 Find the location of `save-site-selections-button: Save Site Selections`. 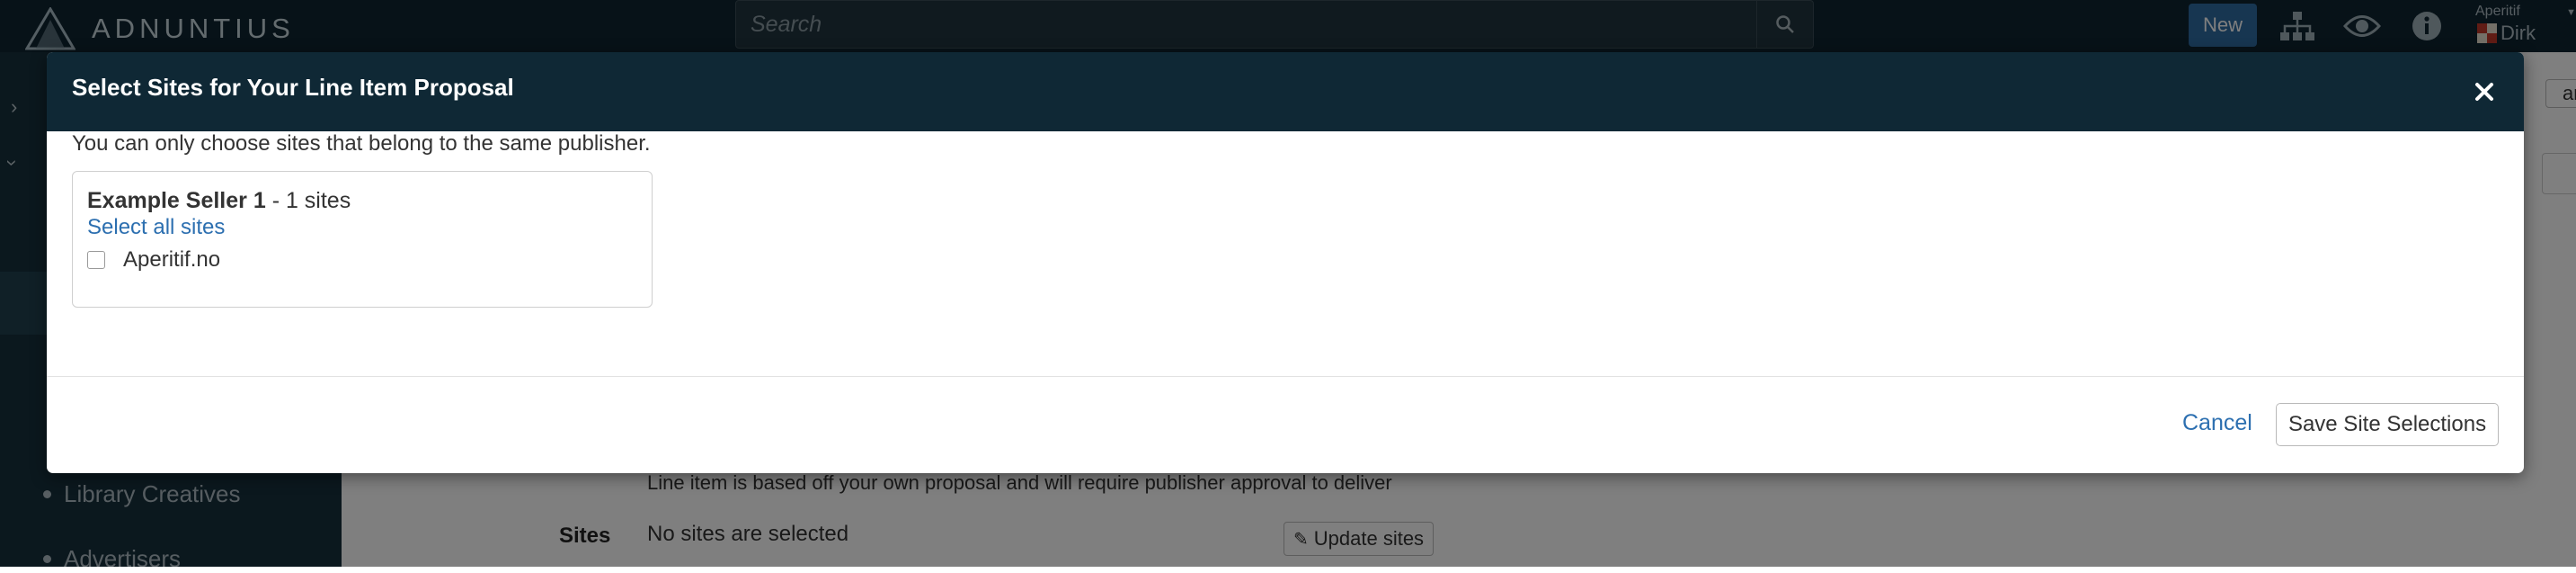

save-site-selections-button: Save Site Selections is located at coordinates (2387, 424).